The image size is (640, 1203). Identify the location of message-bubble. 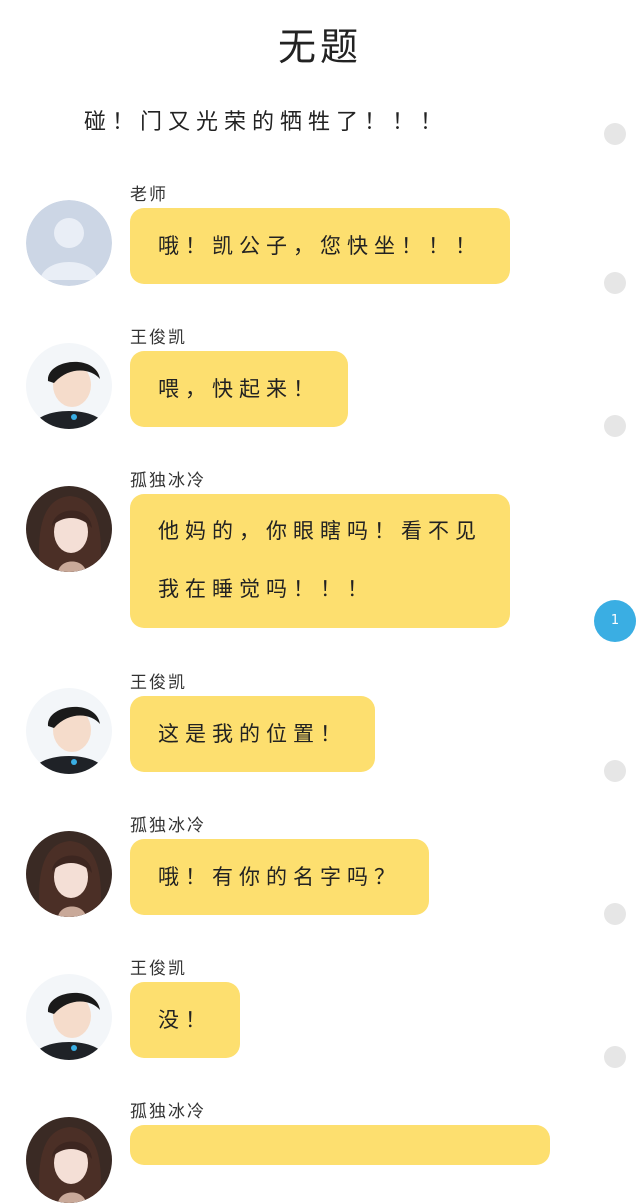
(340, 1145).